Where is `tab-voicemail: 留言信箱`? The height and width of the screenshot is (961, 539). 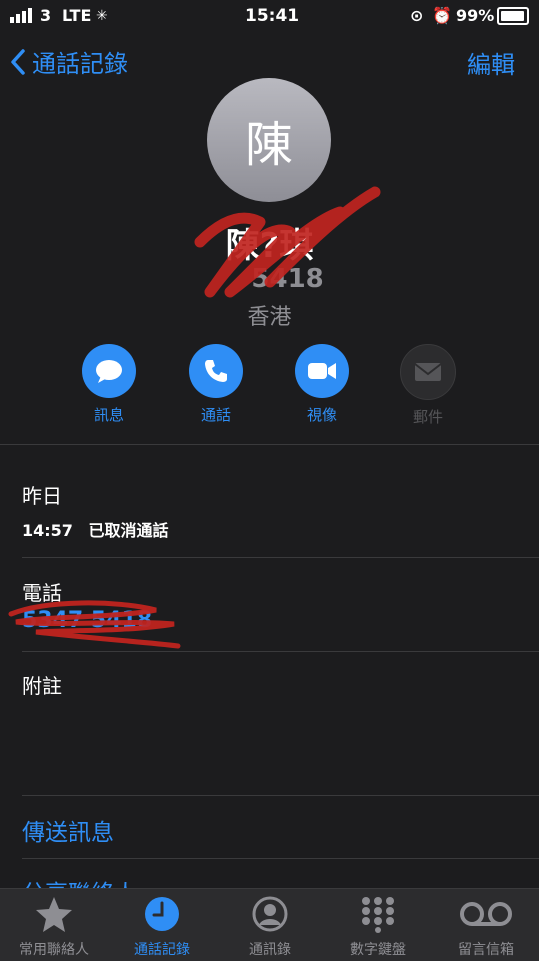 tab-voicemail: 留言信箱 is located at coordinates (485, 927).